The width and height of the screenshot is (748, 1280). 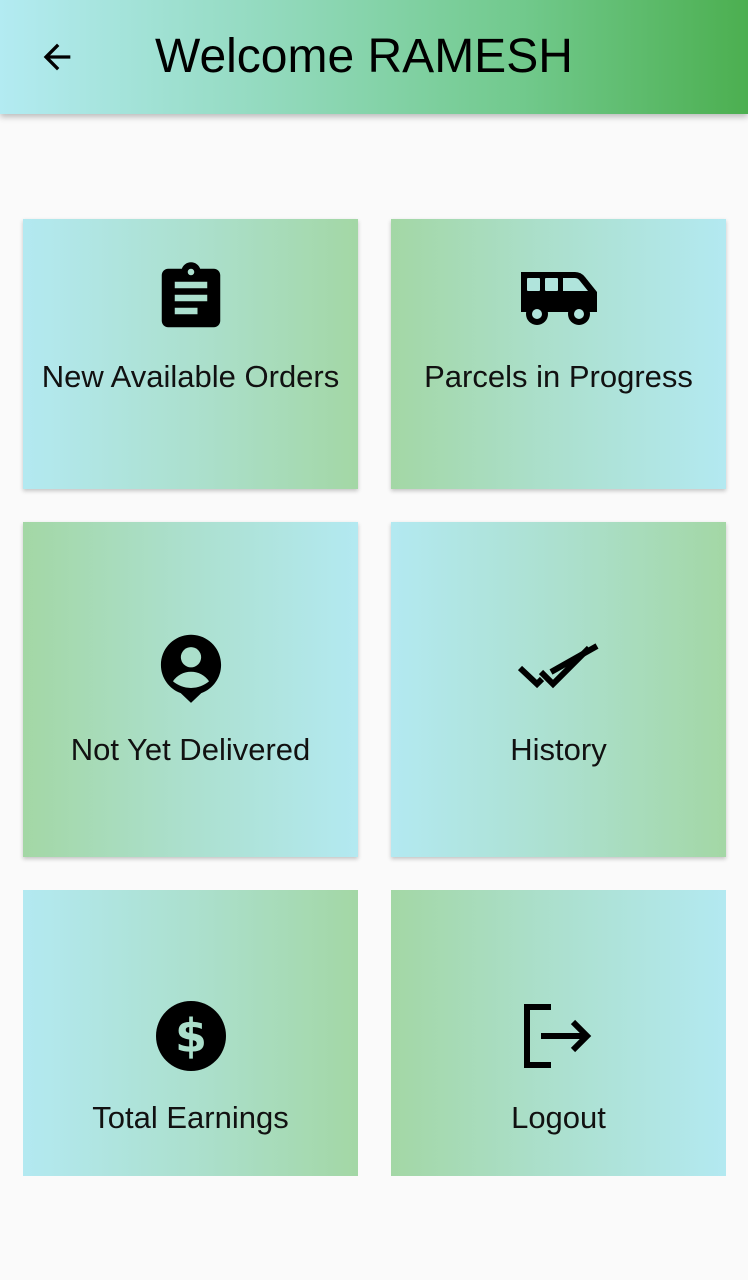 What do you see at coordinates (364, 56) in the screenshot?
I see `page-title: Welcome RAMESH` at bounding box center [364, 56].